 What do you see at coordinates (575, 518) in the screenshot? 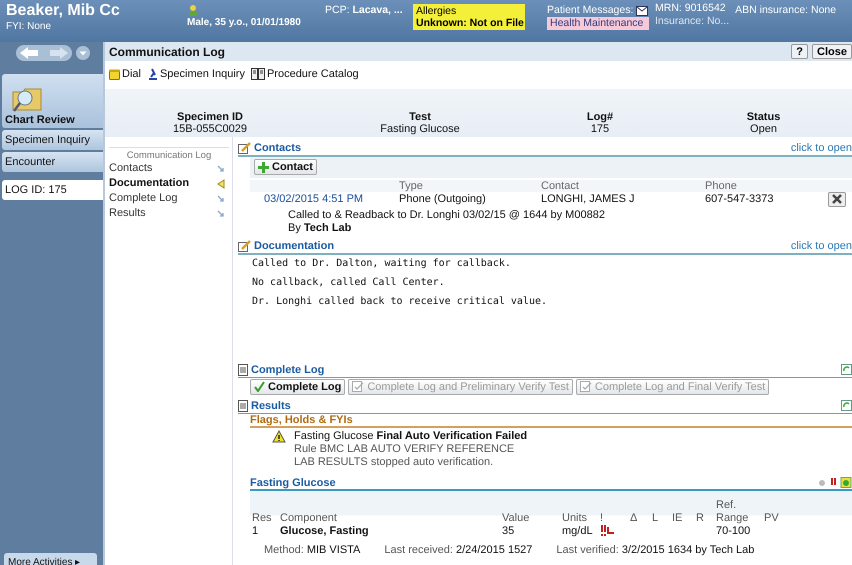
I see `column-header: Units` at bounding box center [575, 518].